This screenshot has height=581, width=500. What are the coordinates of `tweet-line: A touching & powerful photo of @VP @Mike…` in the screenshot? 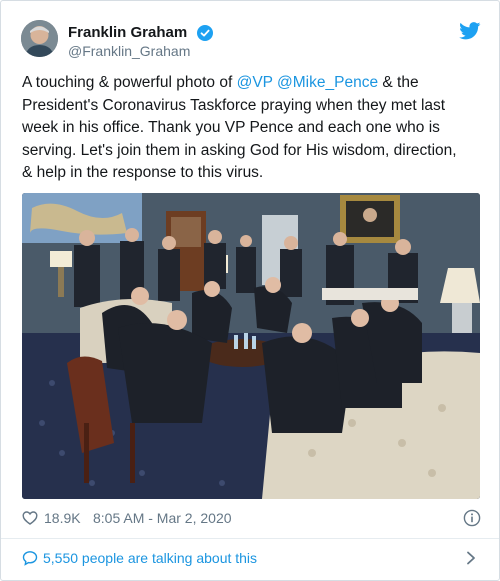 It's located at (220, 82).